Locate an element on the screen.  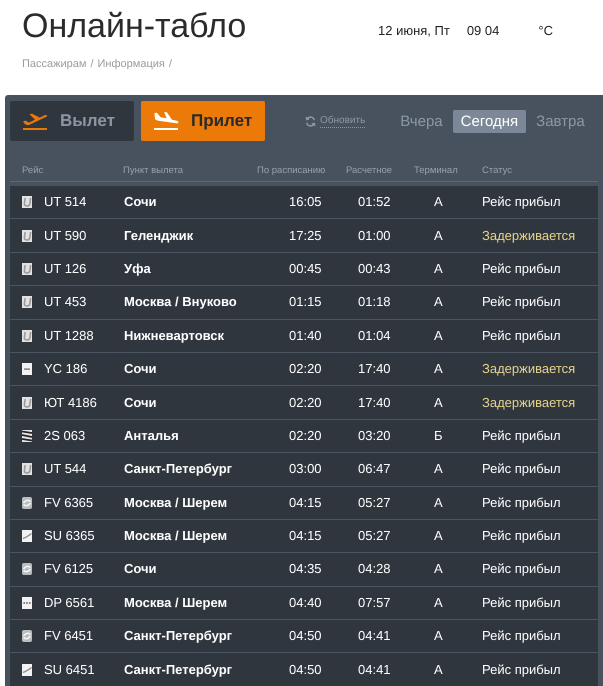
flight-number: UT 590 is located at coordinates (65, 236).